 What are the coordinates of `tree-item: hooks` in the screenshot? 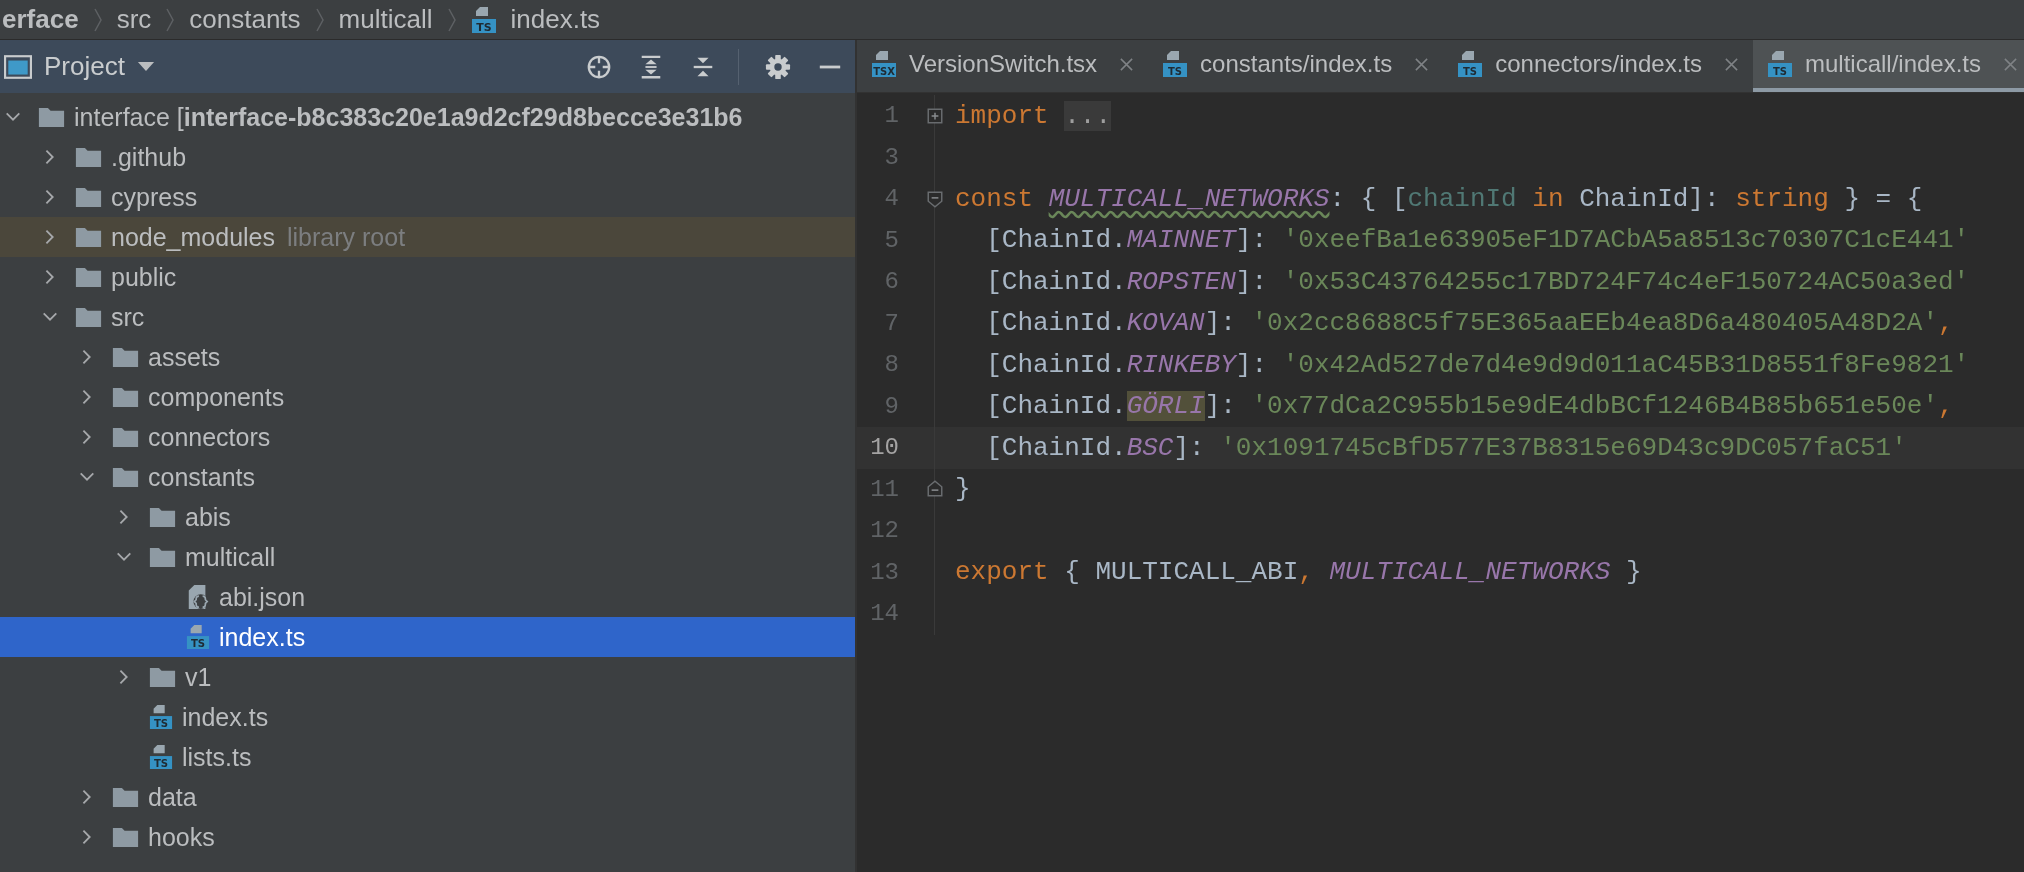 It's located at (427, 837).